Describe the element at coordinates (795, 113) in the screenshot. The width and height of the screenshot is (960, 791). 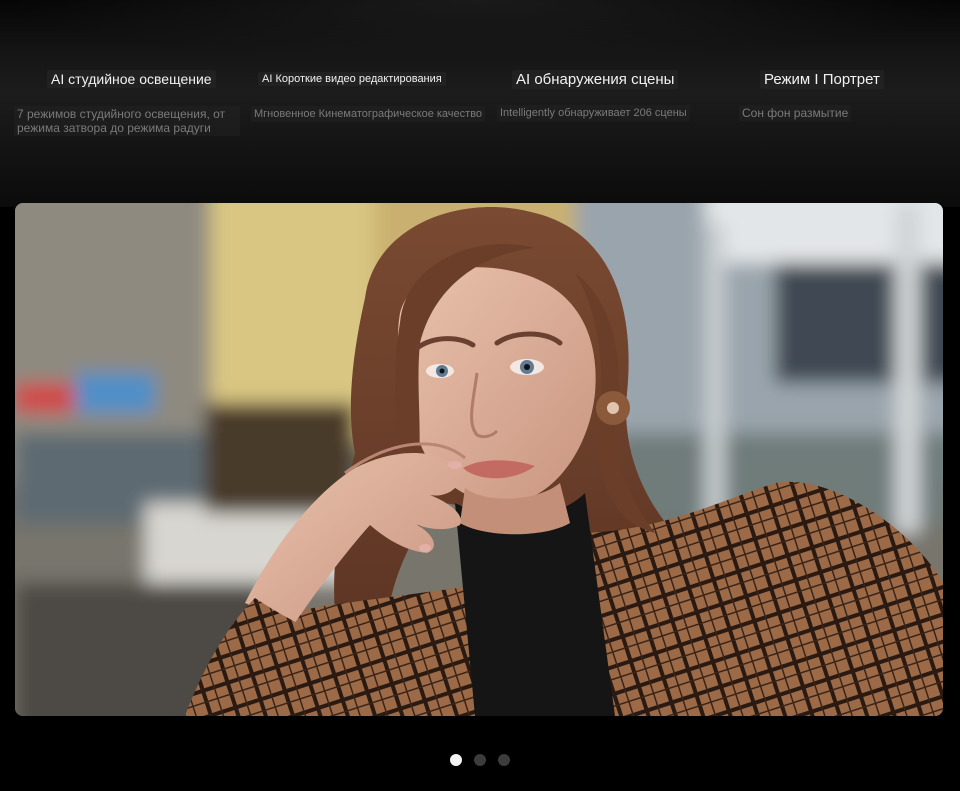
I see `feature-description: Сон фон размытие` at that location.